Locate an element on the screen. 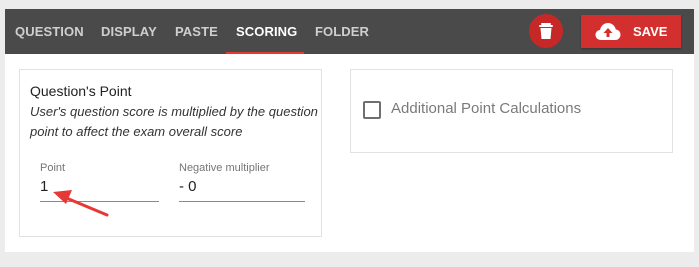  additional-point-card: Additional Point Calculations is located at coordinates (511, 111).